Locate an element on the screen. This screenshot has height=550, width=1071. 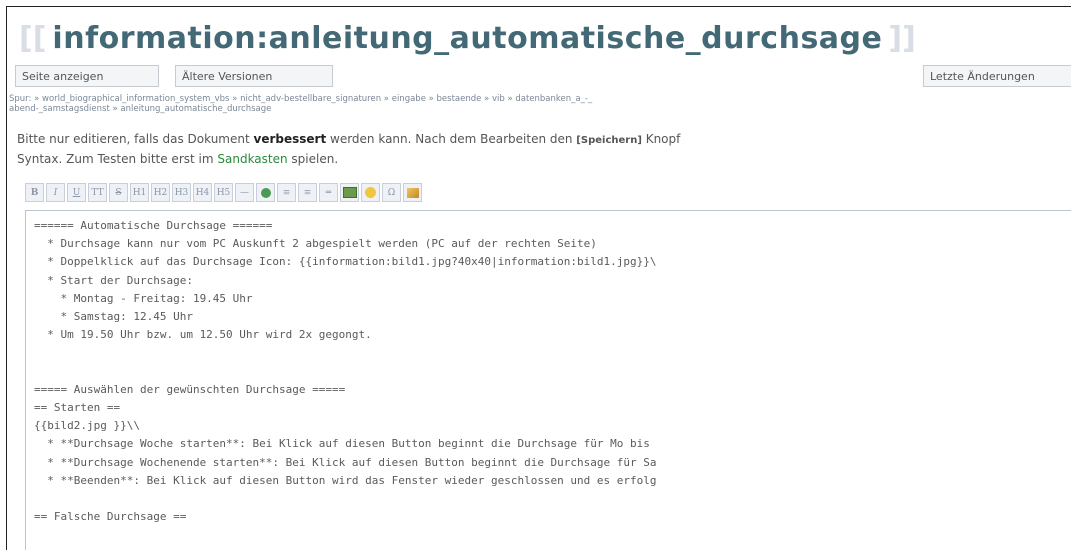
editor-line: == Starten == is located at coordinates (77, 408).